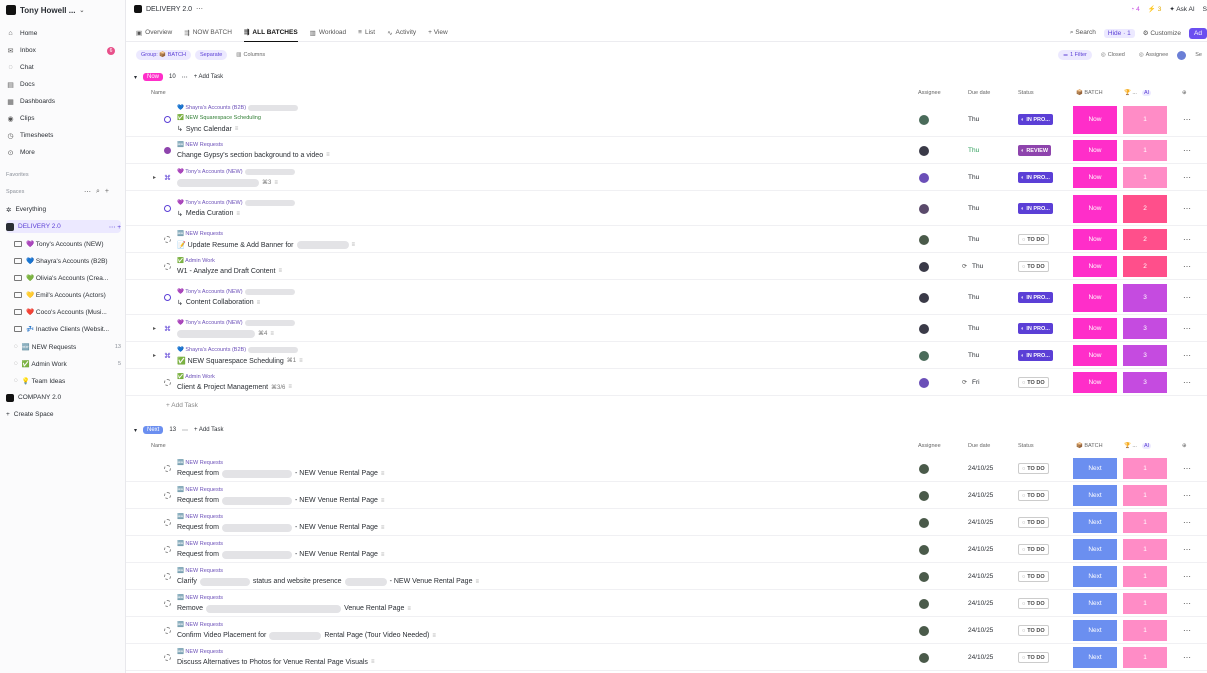 The height and width of the screenshot is (673, 1207). I want to click on tab-workload: ▥ Workload, so click(328, 33).